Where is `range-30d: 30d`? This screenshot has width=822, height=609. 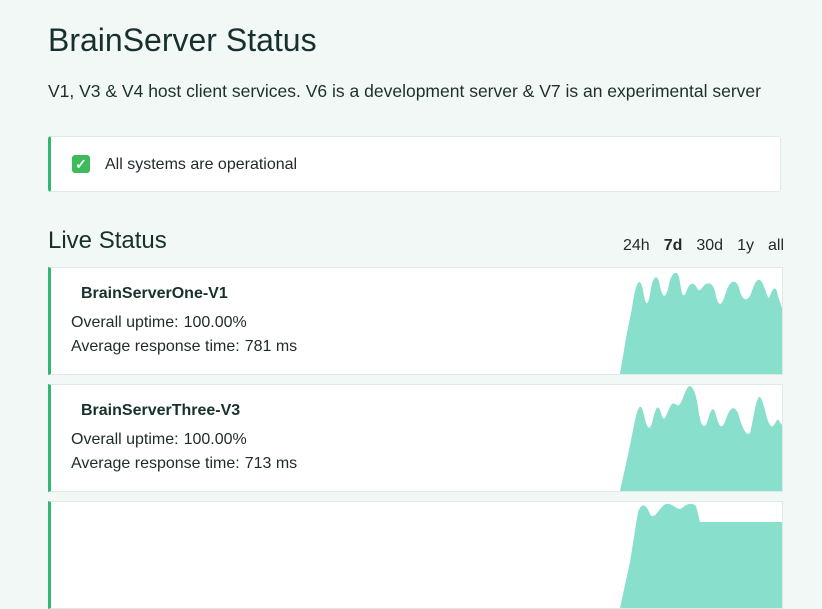
range-30d: 30d is located at coordinates (709, 246).